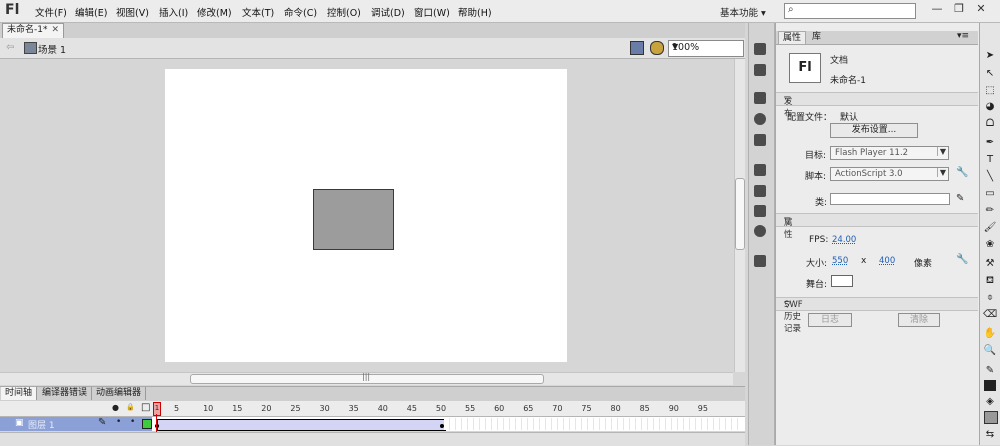 The height and width of the screenshot is (446, 1000). I want to click on eraser-tool-icon: ⌫, so click(990, 314).